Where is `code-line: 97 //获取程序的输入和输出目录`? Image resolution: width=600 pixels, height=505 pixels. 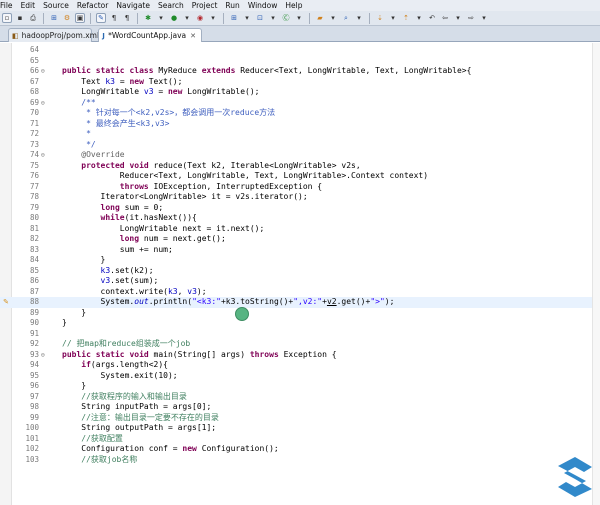 code-line: 97 //获取程序的输入和输出目录 is located at coordinates (300, 397).